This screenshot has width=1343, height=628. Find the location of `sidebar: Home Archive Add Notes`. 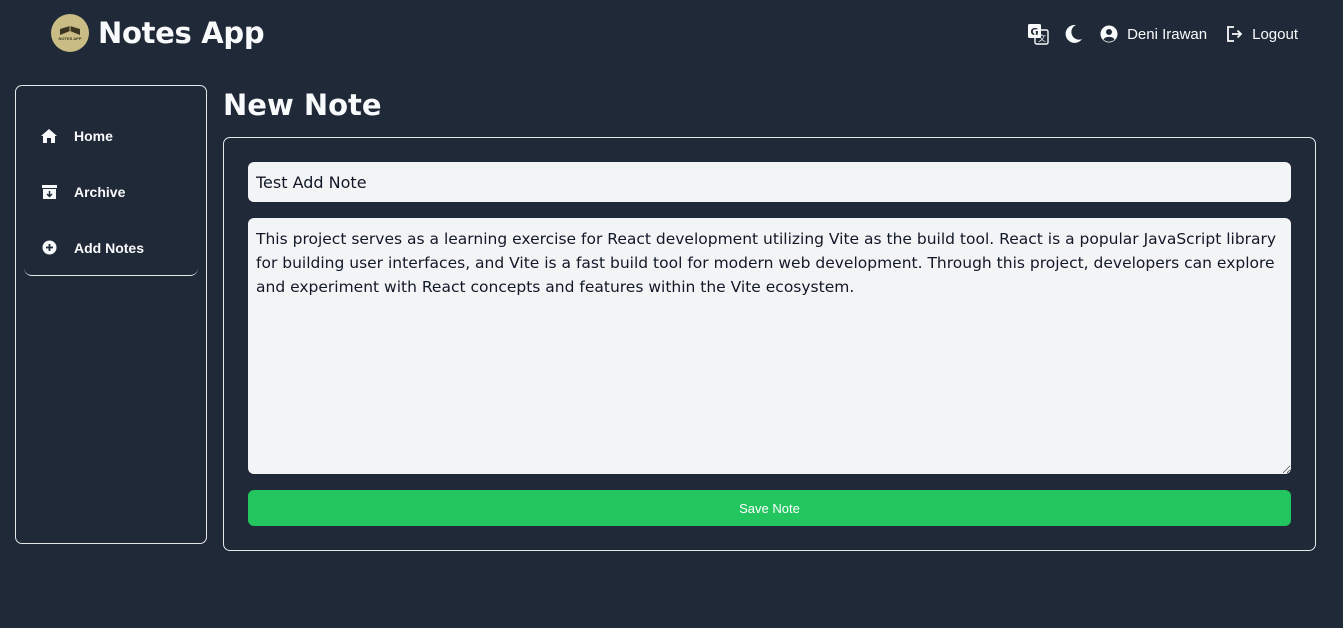

sidebar: Home Archive Add Notes is located at coordinates (111, 314).